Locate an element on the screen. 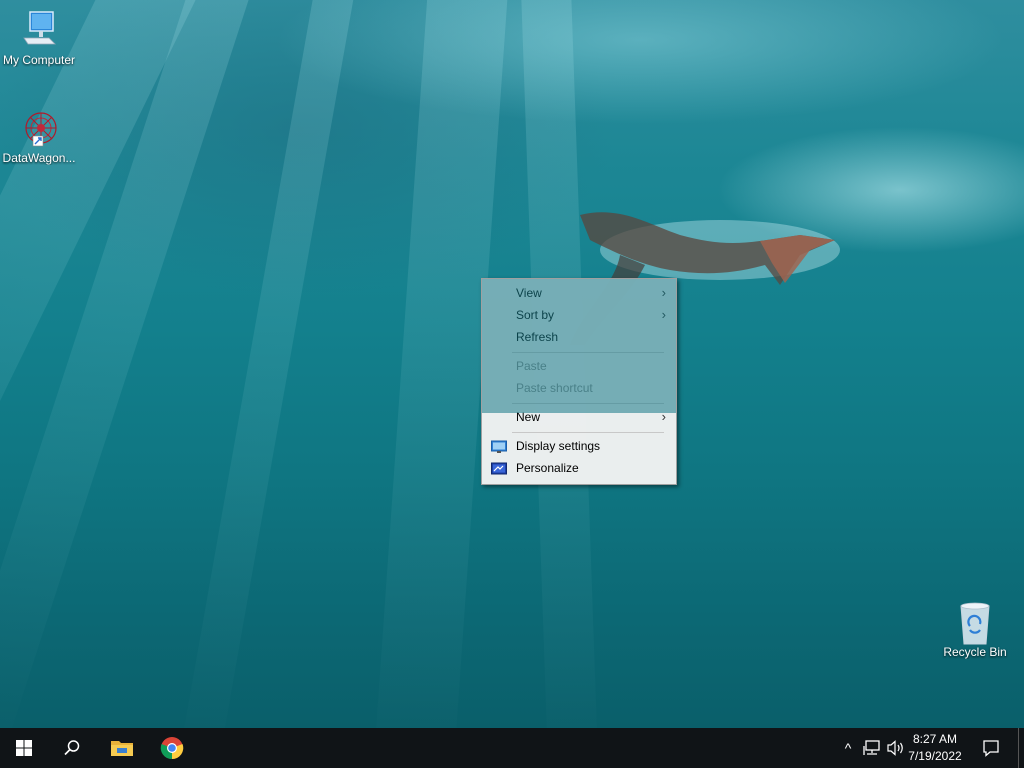  taskbar-file-explorer is located at coordinates (122, 748).